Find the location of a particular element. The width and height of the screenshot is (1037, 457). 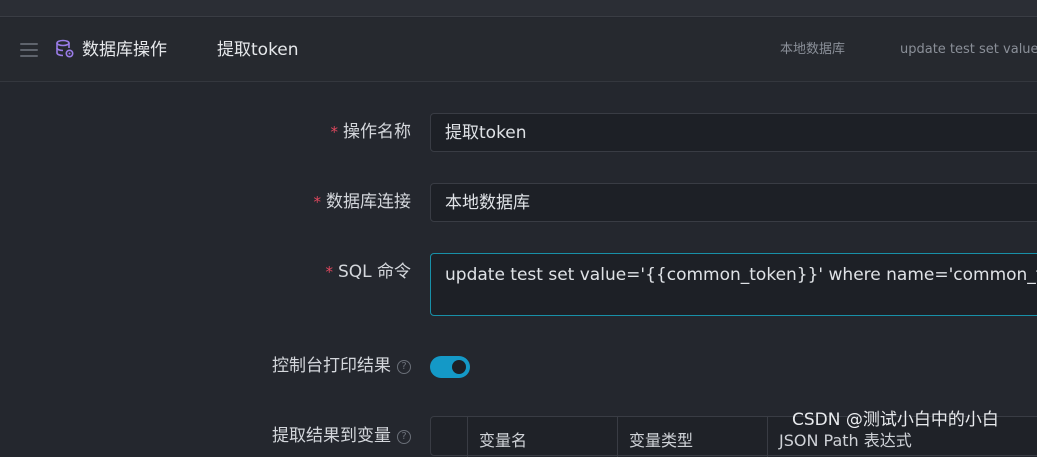

db-connection-select: 本地数据库 is located at coordinates (733, 202).